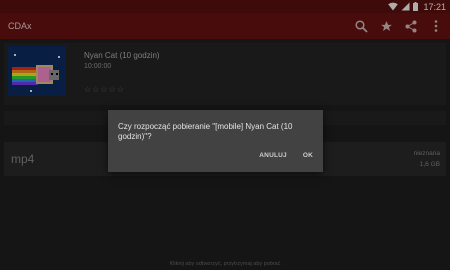 The height and width of the screenshot is (270, 450). I want to click on cancel-button: ANULUJ, so click(273, 155).